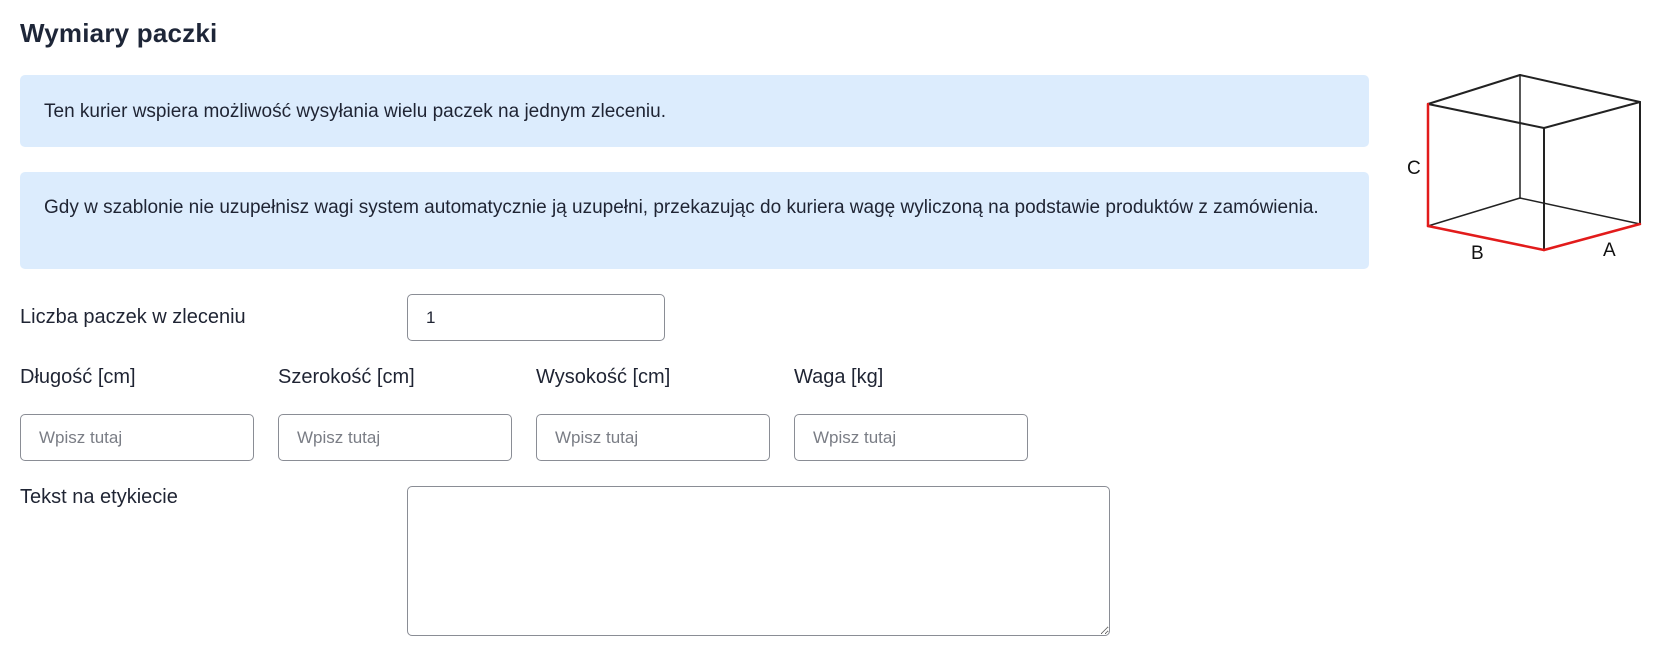 This screenshot has width=1658, height=663. I want to click on label-text-label: Tekst na etykiecie, so click(99, 497).